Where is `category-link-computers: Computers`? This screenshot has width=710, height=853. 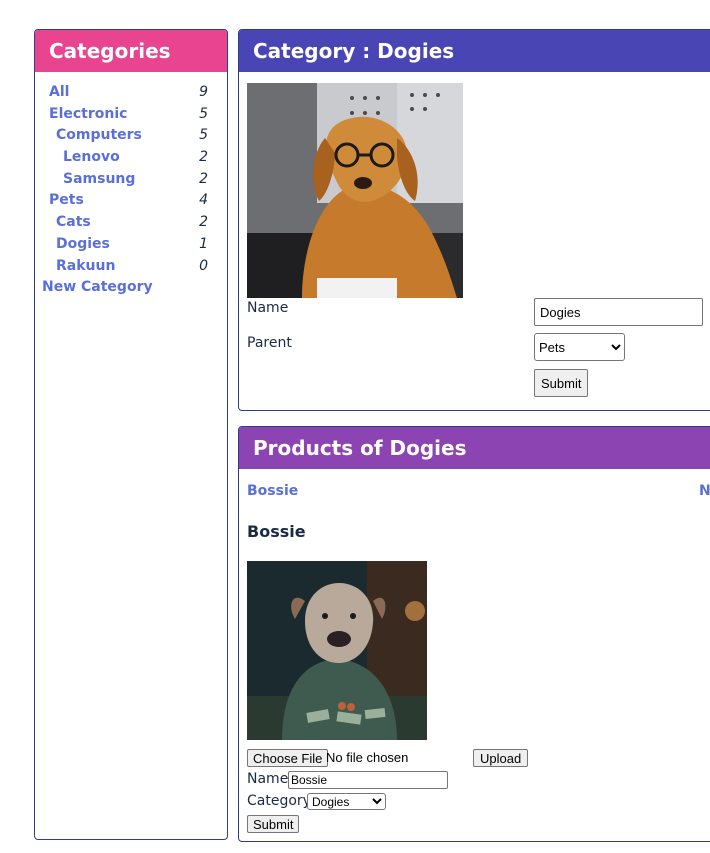 category-link-computers: Computers is located at coordinates (99, 136).